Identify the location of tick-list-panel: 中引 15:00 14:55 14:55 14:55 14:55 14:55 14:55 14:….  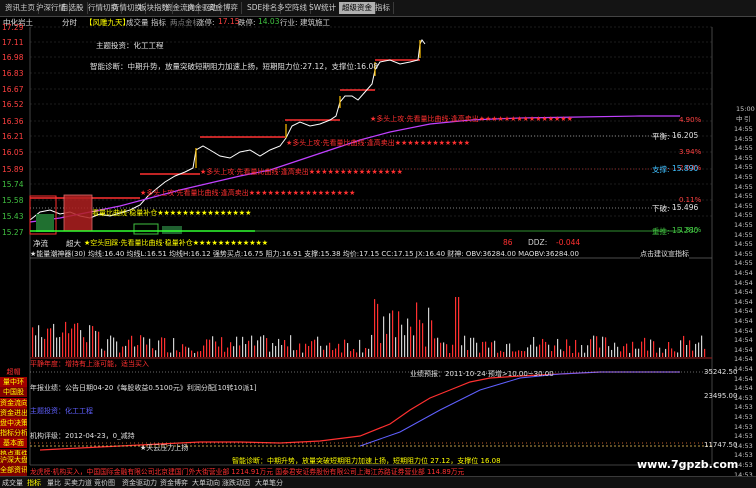
(743, 296).